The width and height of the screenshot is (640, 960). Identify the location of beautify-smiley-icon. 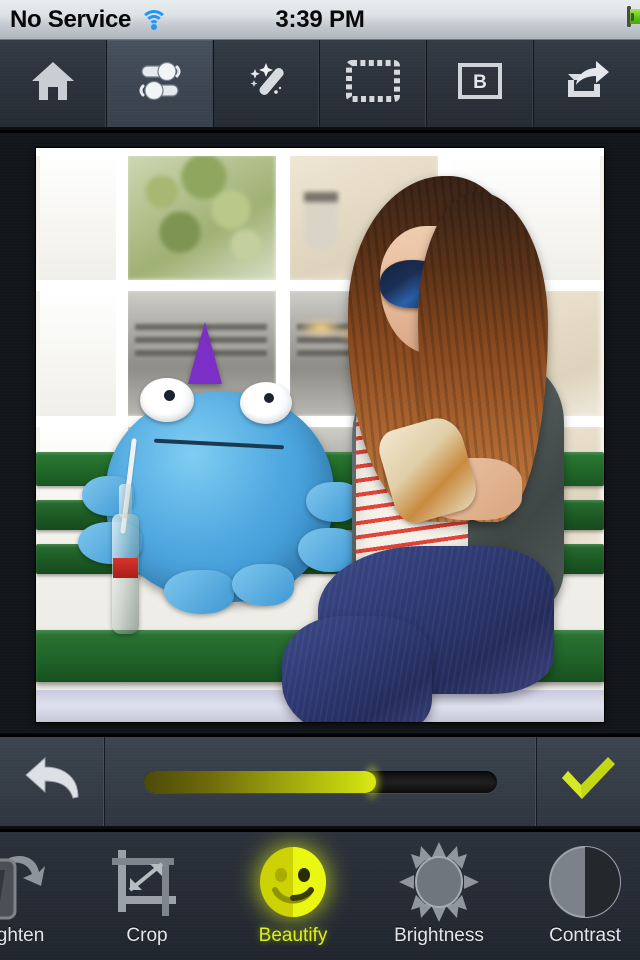
(293, 882).